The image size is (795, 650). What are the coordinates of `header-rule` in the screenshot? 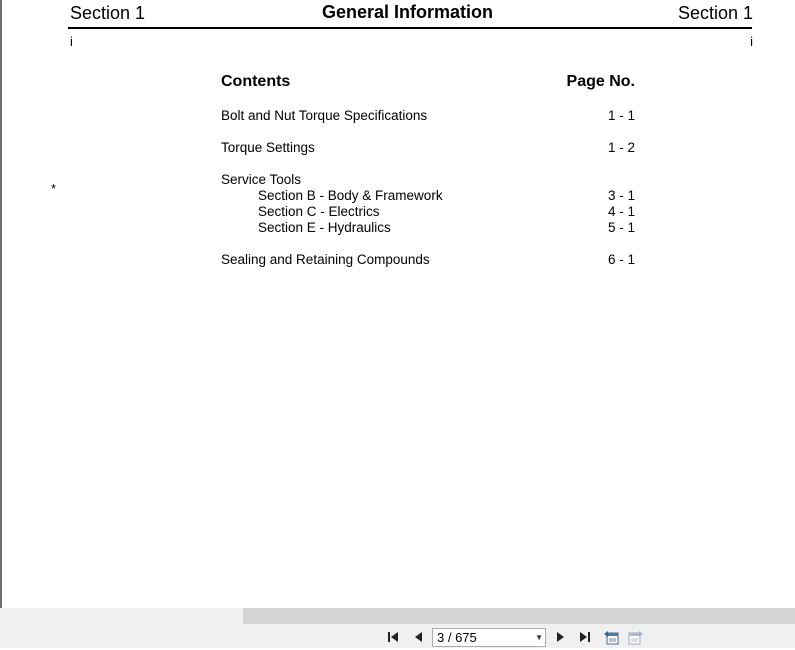 It's located at (410, 28).